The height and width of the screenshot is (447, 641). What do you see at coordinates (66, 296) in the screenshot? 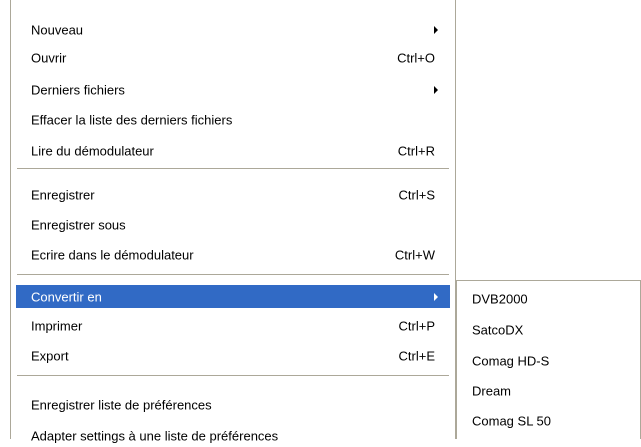
I see `menu-item-label: Convertir en` at bounding box center [66, 296].